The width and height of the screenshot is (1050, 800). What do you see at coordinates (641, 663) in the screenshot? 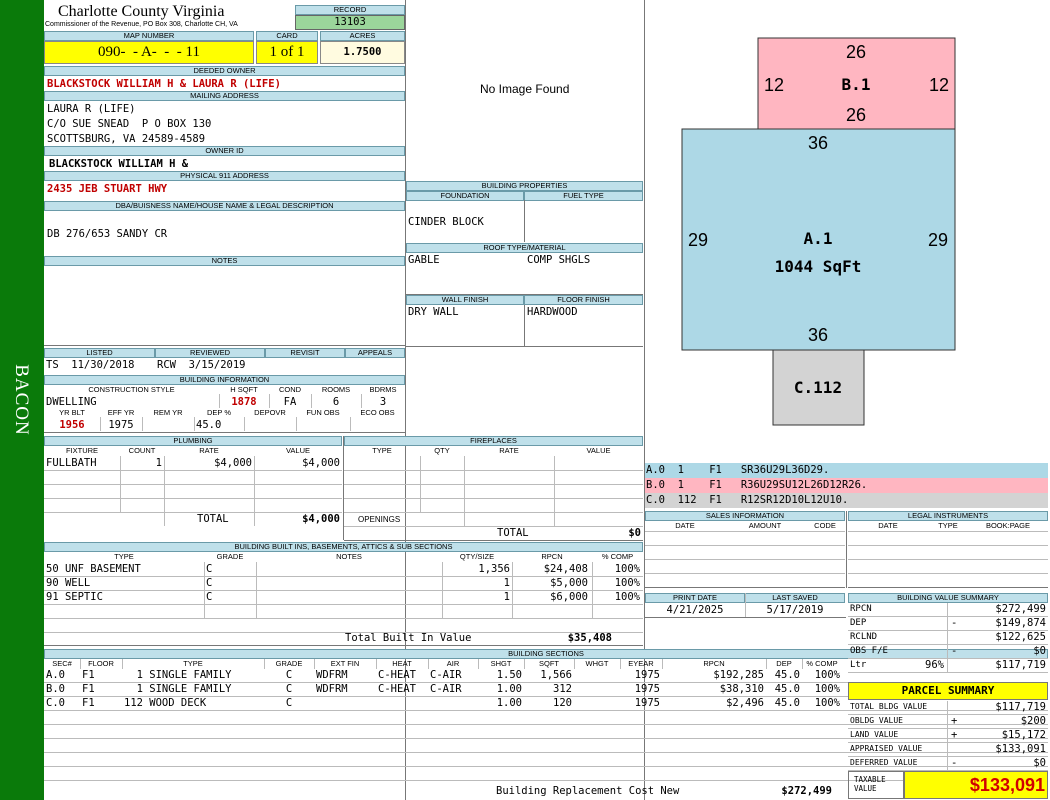
I see `sections-col-eyear: EYEAR` at bounding box center [641, 663].